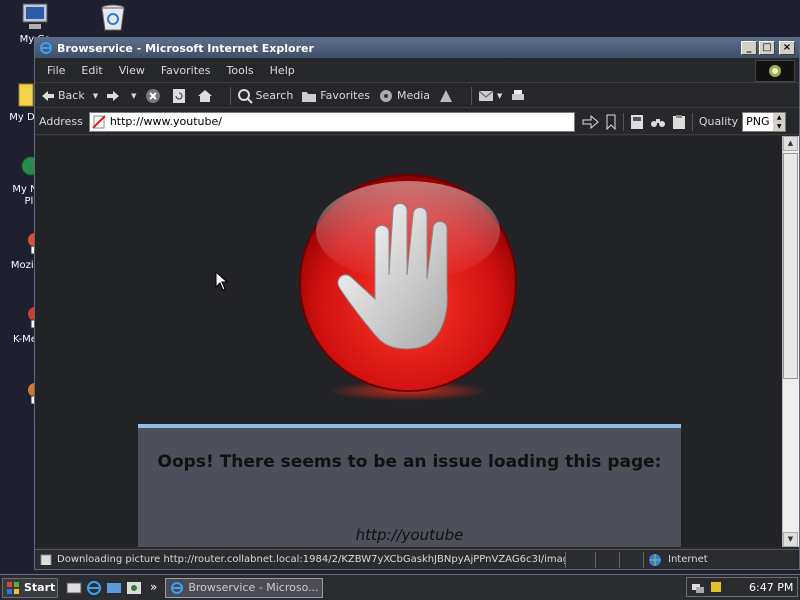 This screenshot has height=600, width=800. Describe the element at coordinates (779, 126) in the screenshot. I see `spin-down-icon: ▼` at that location.